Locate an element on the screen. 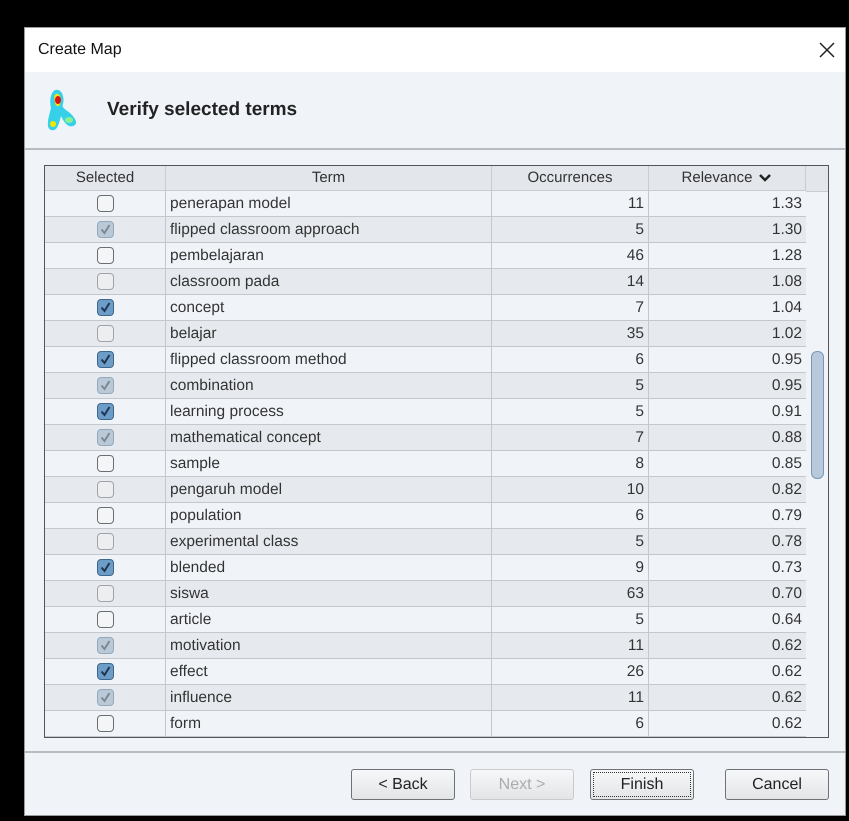  scrollbar-thumb is located at coordinates (817, 415).